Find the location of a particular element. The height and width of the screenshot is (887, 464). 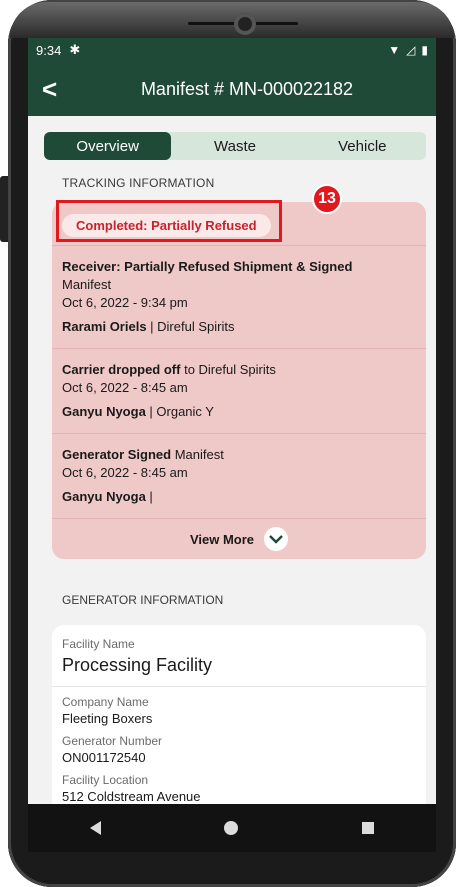

nav-home-icon is located at coordinates (231, 828).